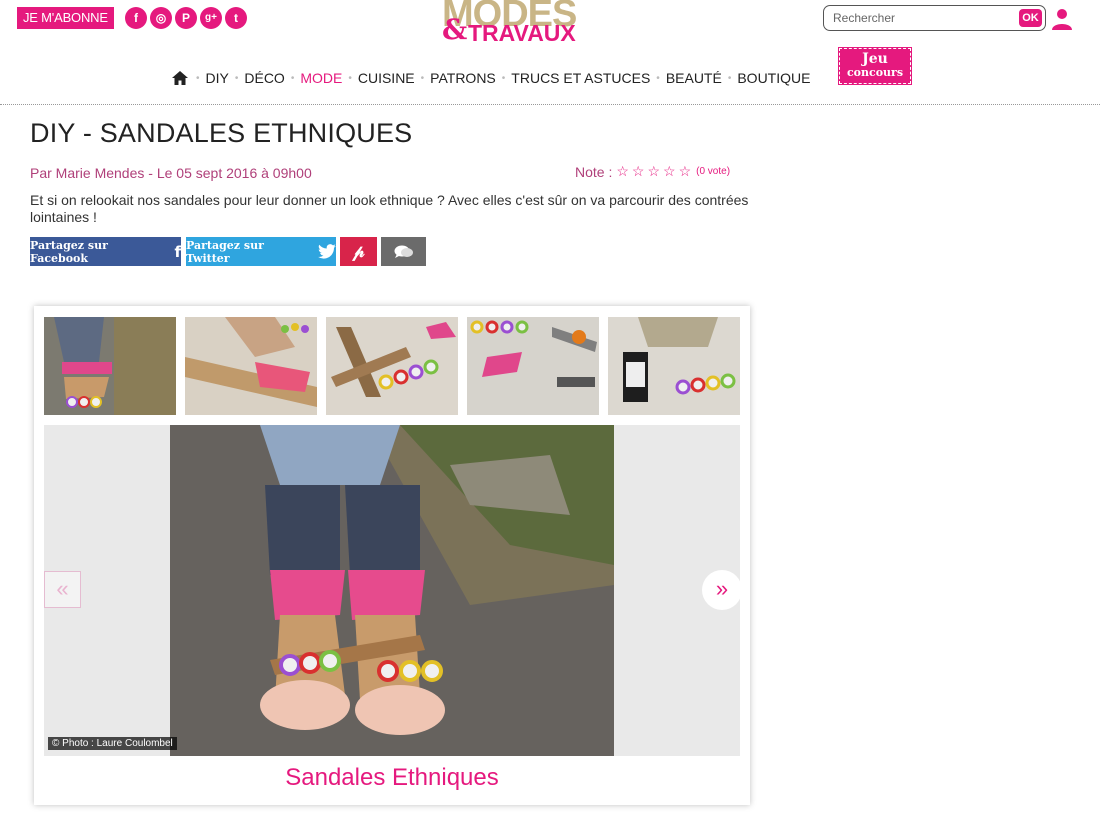 This screenshot has width=1100, height=821. Describe the element at coordinates (236, 18) in the screenshot. I see `twitter-icon: t` at that location.